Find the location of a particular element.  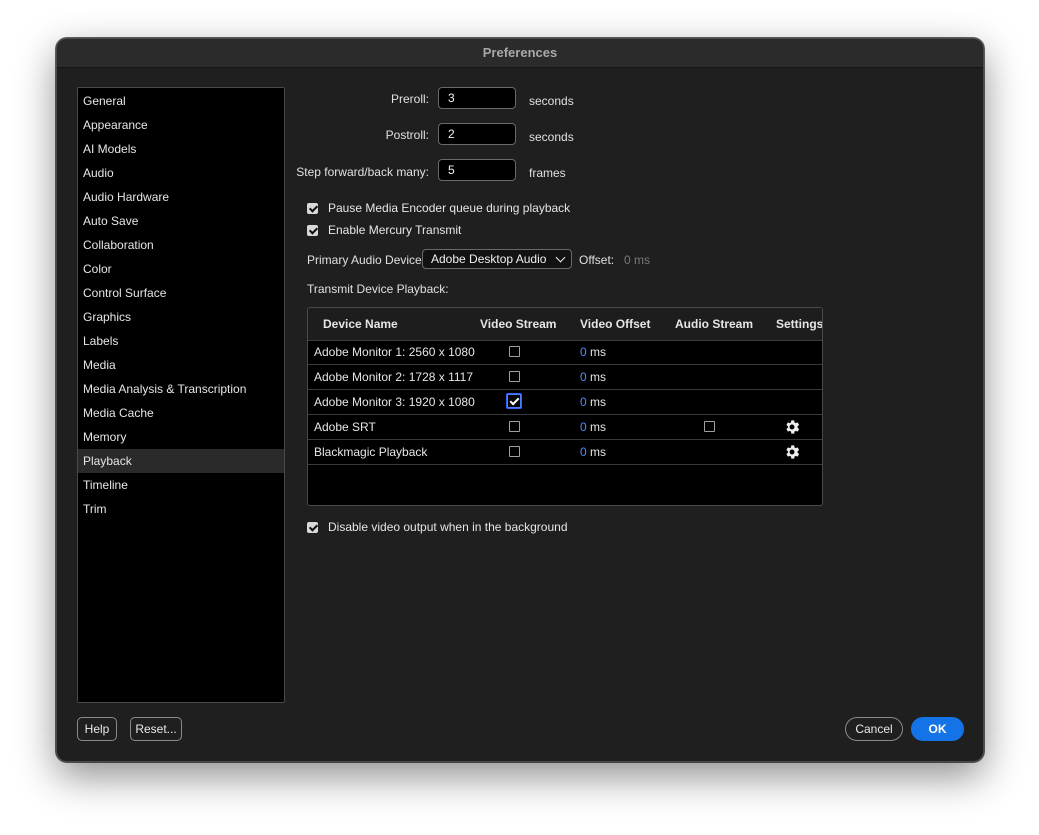

sidebar-item-graphics: Graphics is located at coordinates (181, 317).